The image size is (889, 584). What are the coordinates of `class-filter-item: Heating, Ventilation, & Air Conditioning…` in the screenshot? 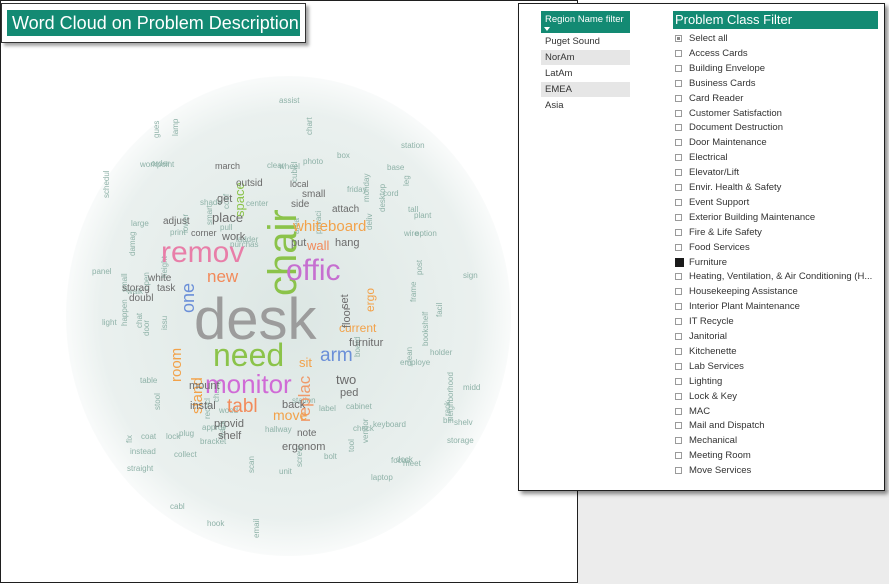 It's located at (778, 277).